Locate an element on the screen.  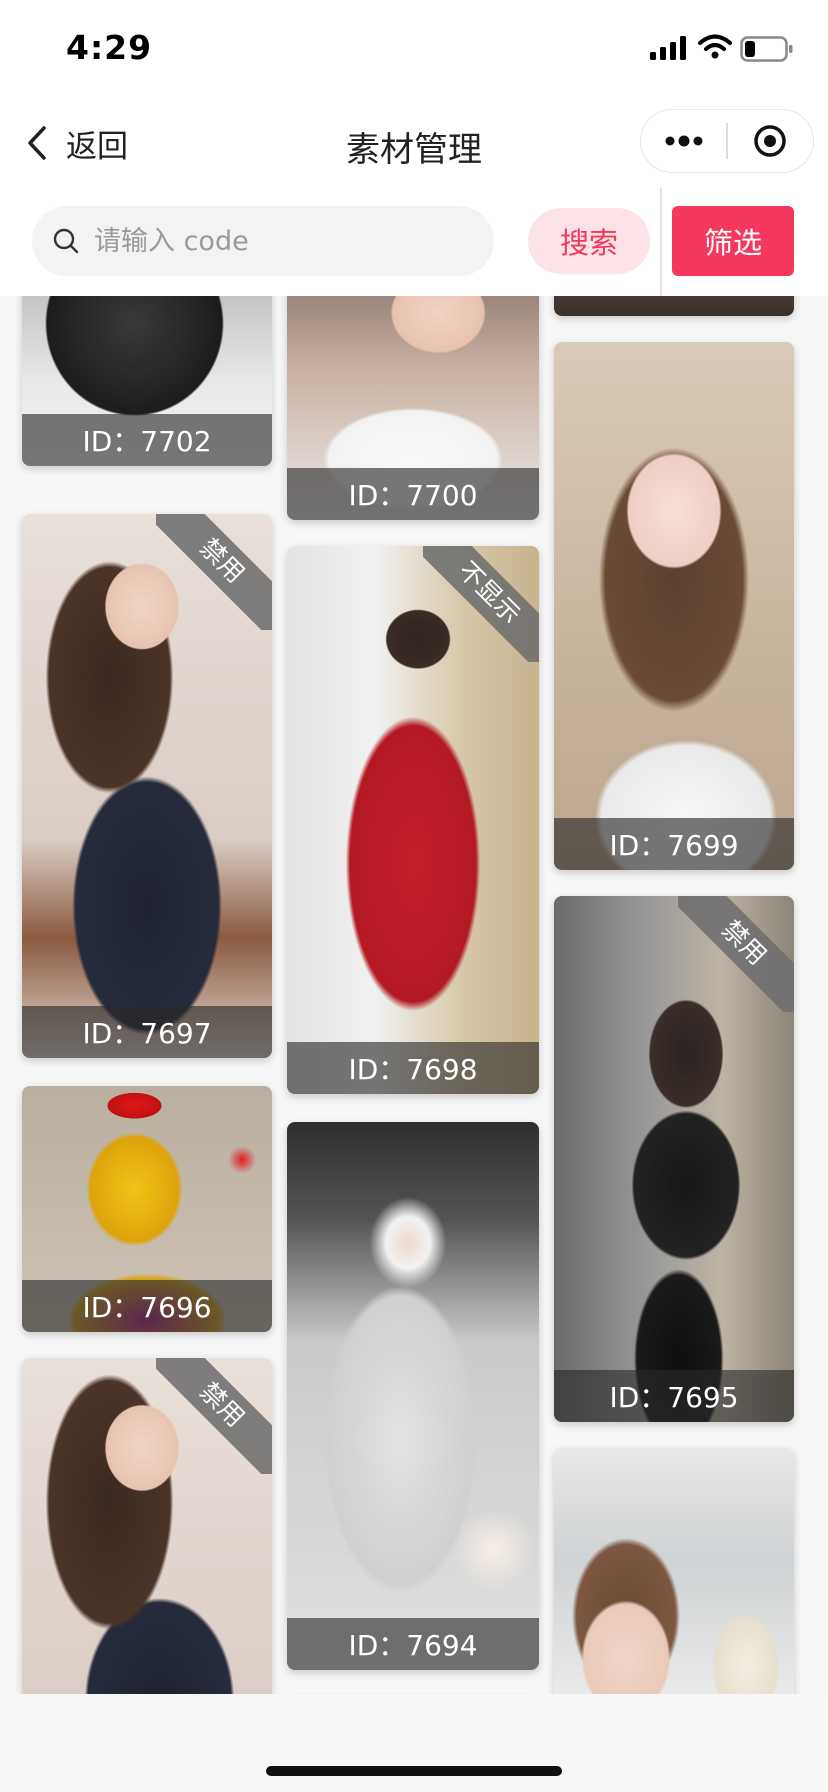
material-id-label: ID：7698 is located at coordinates (413, 1068).